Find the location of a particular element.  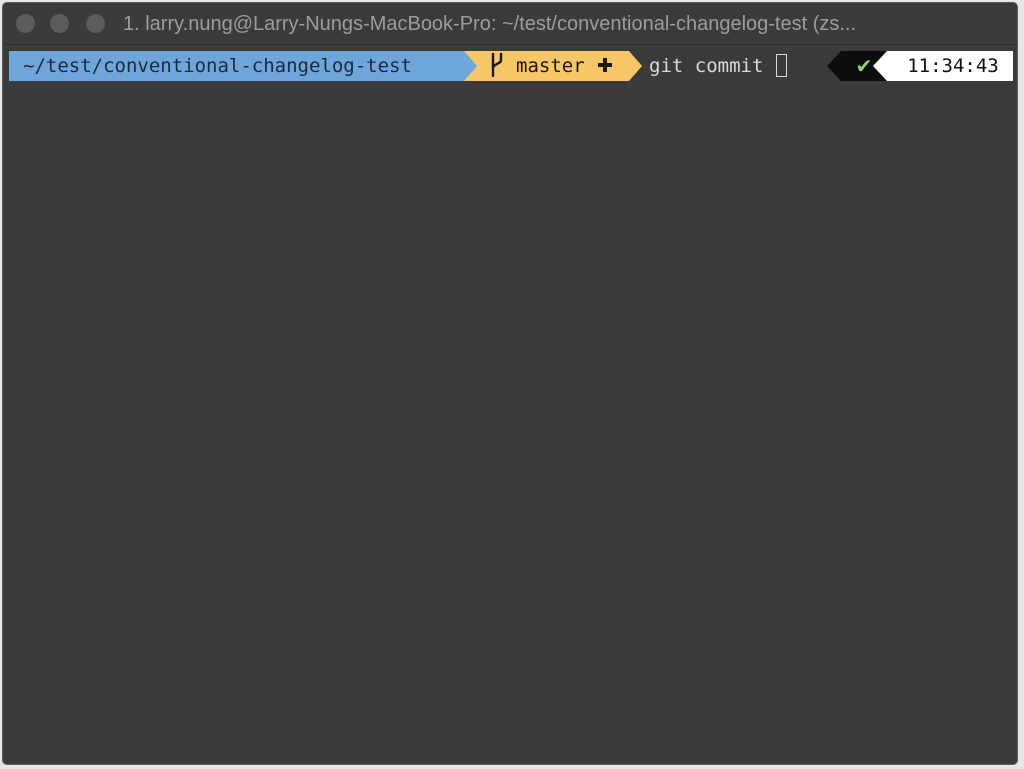

zoom-window-button is located at coordinates (95, 23).